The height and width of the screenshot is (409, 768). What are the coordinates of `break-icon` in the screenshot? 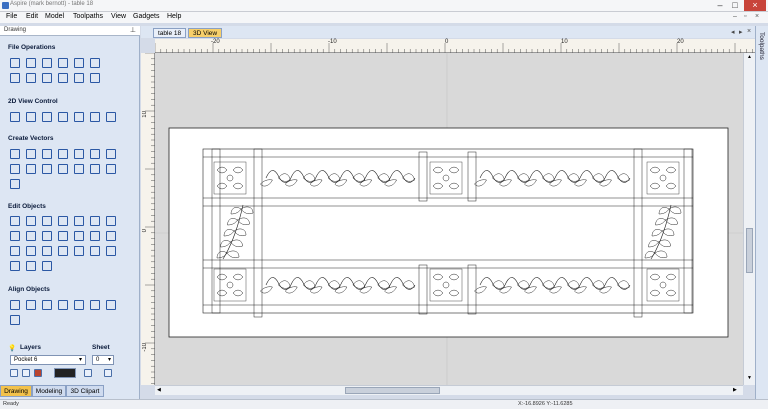 It's located at (15, 266).